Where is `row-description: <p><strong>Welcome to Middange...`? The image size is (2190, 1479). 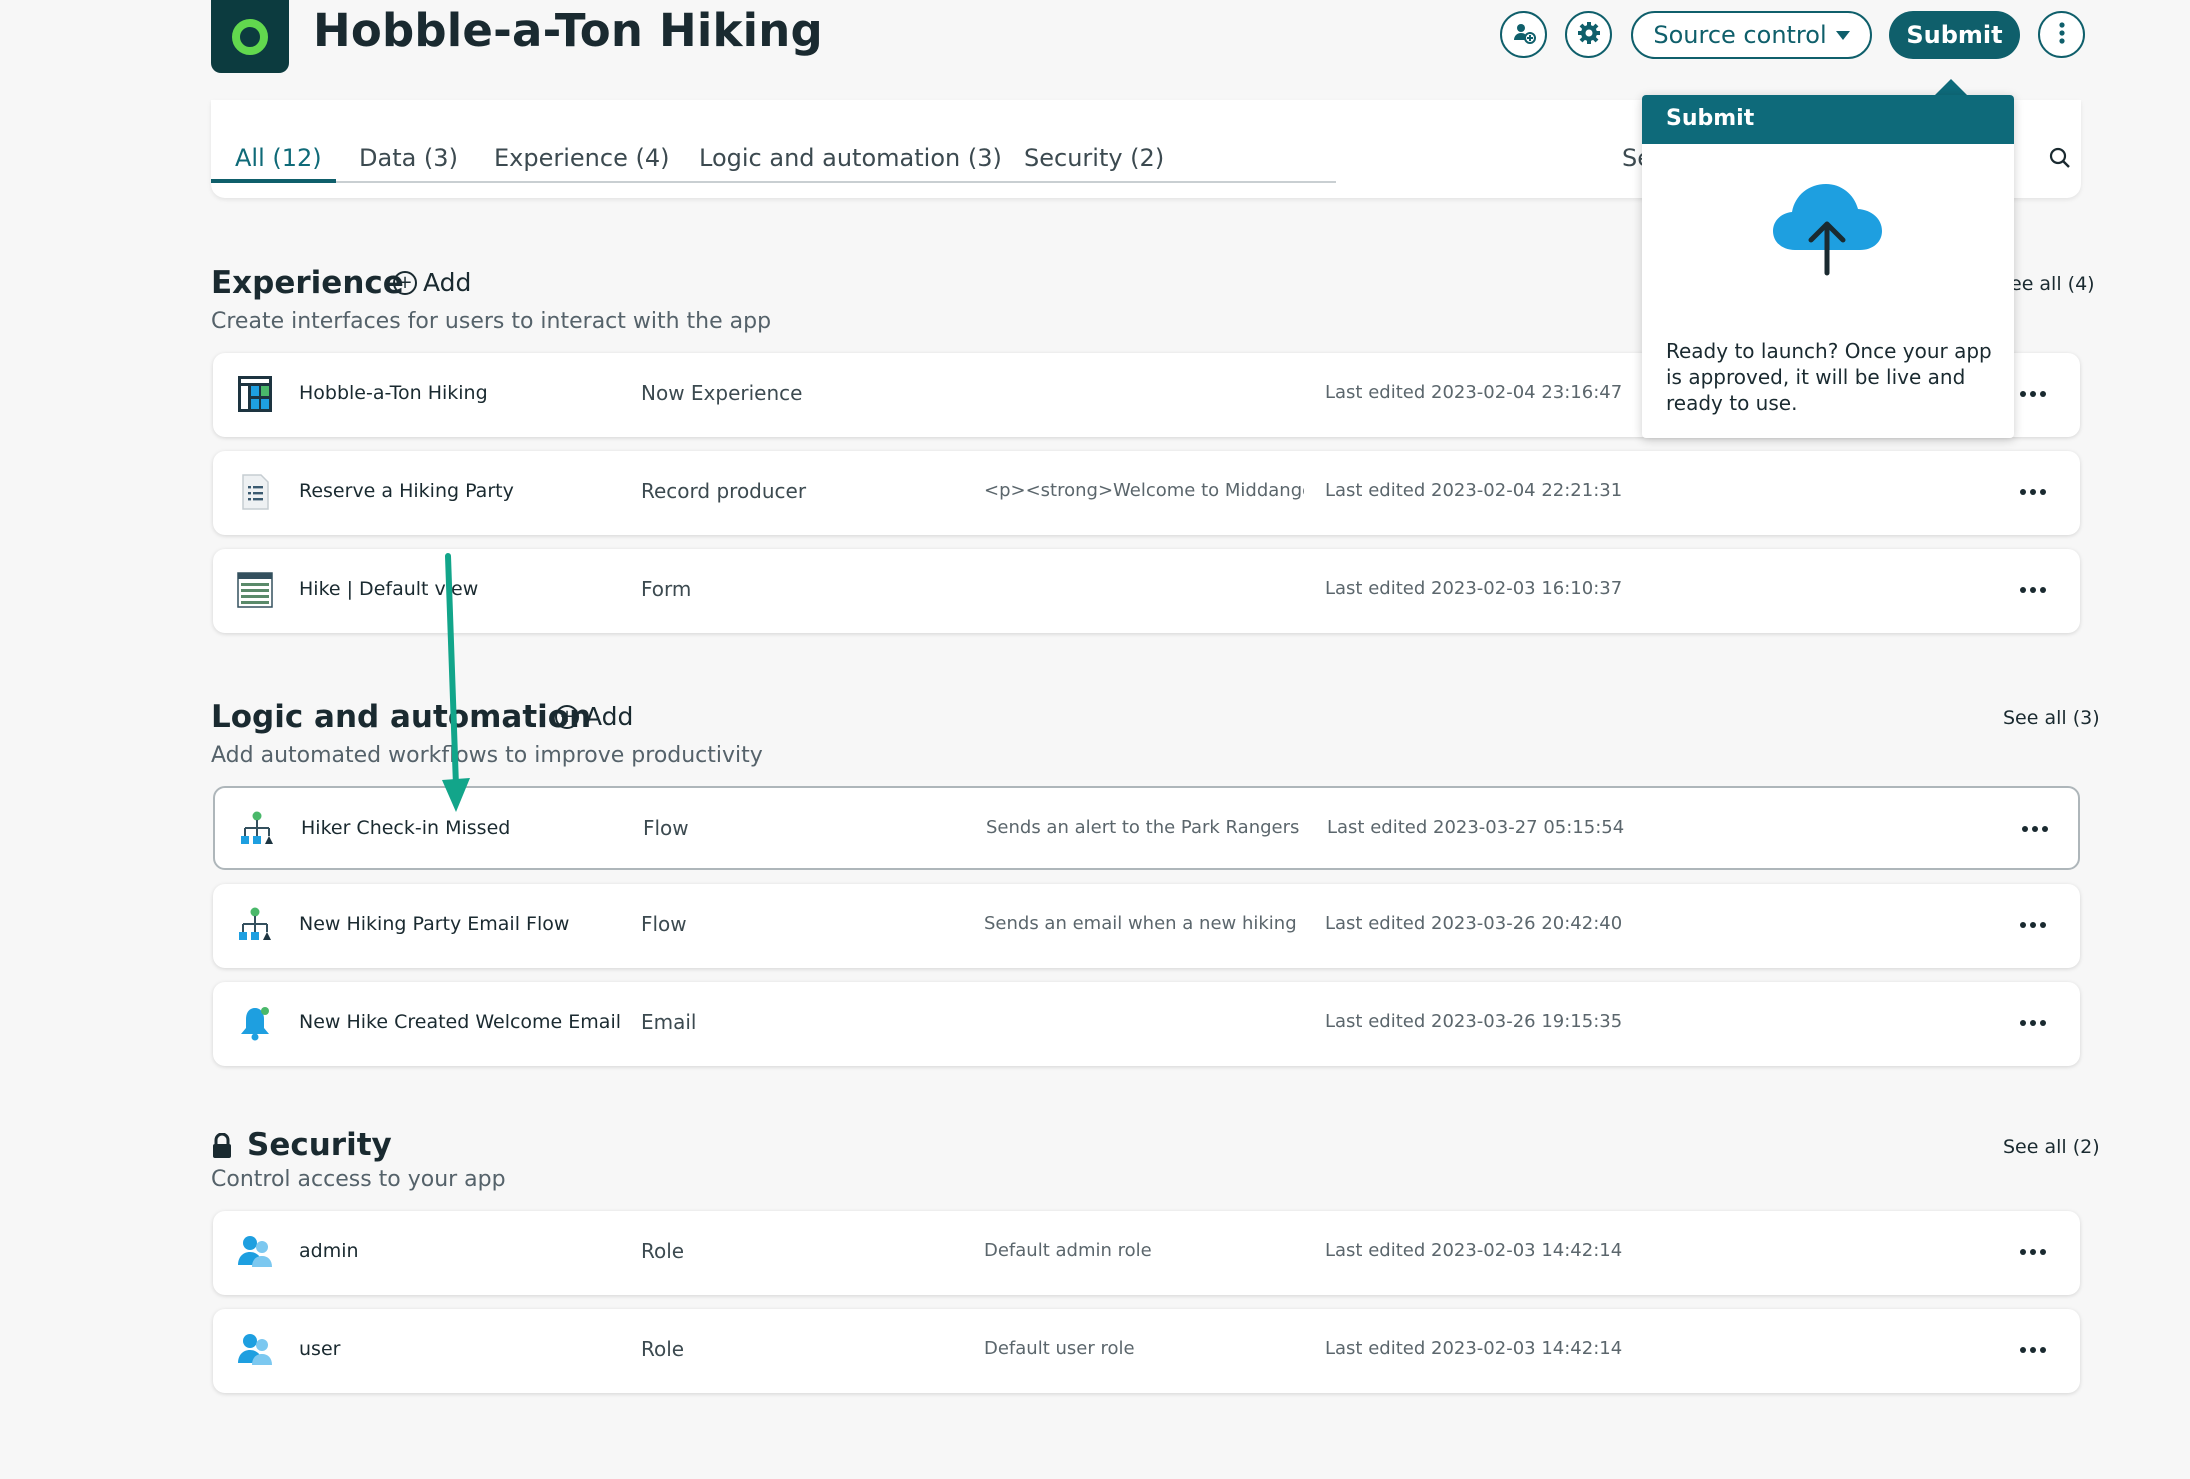
row-description: <p><strong>Welcome to Middange... is located at coordinates (1144, 490).